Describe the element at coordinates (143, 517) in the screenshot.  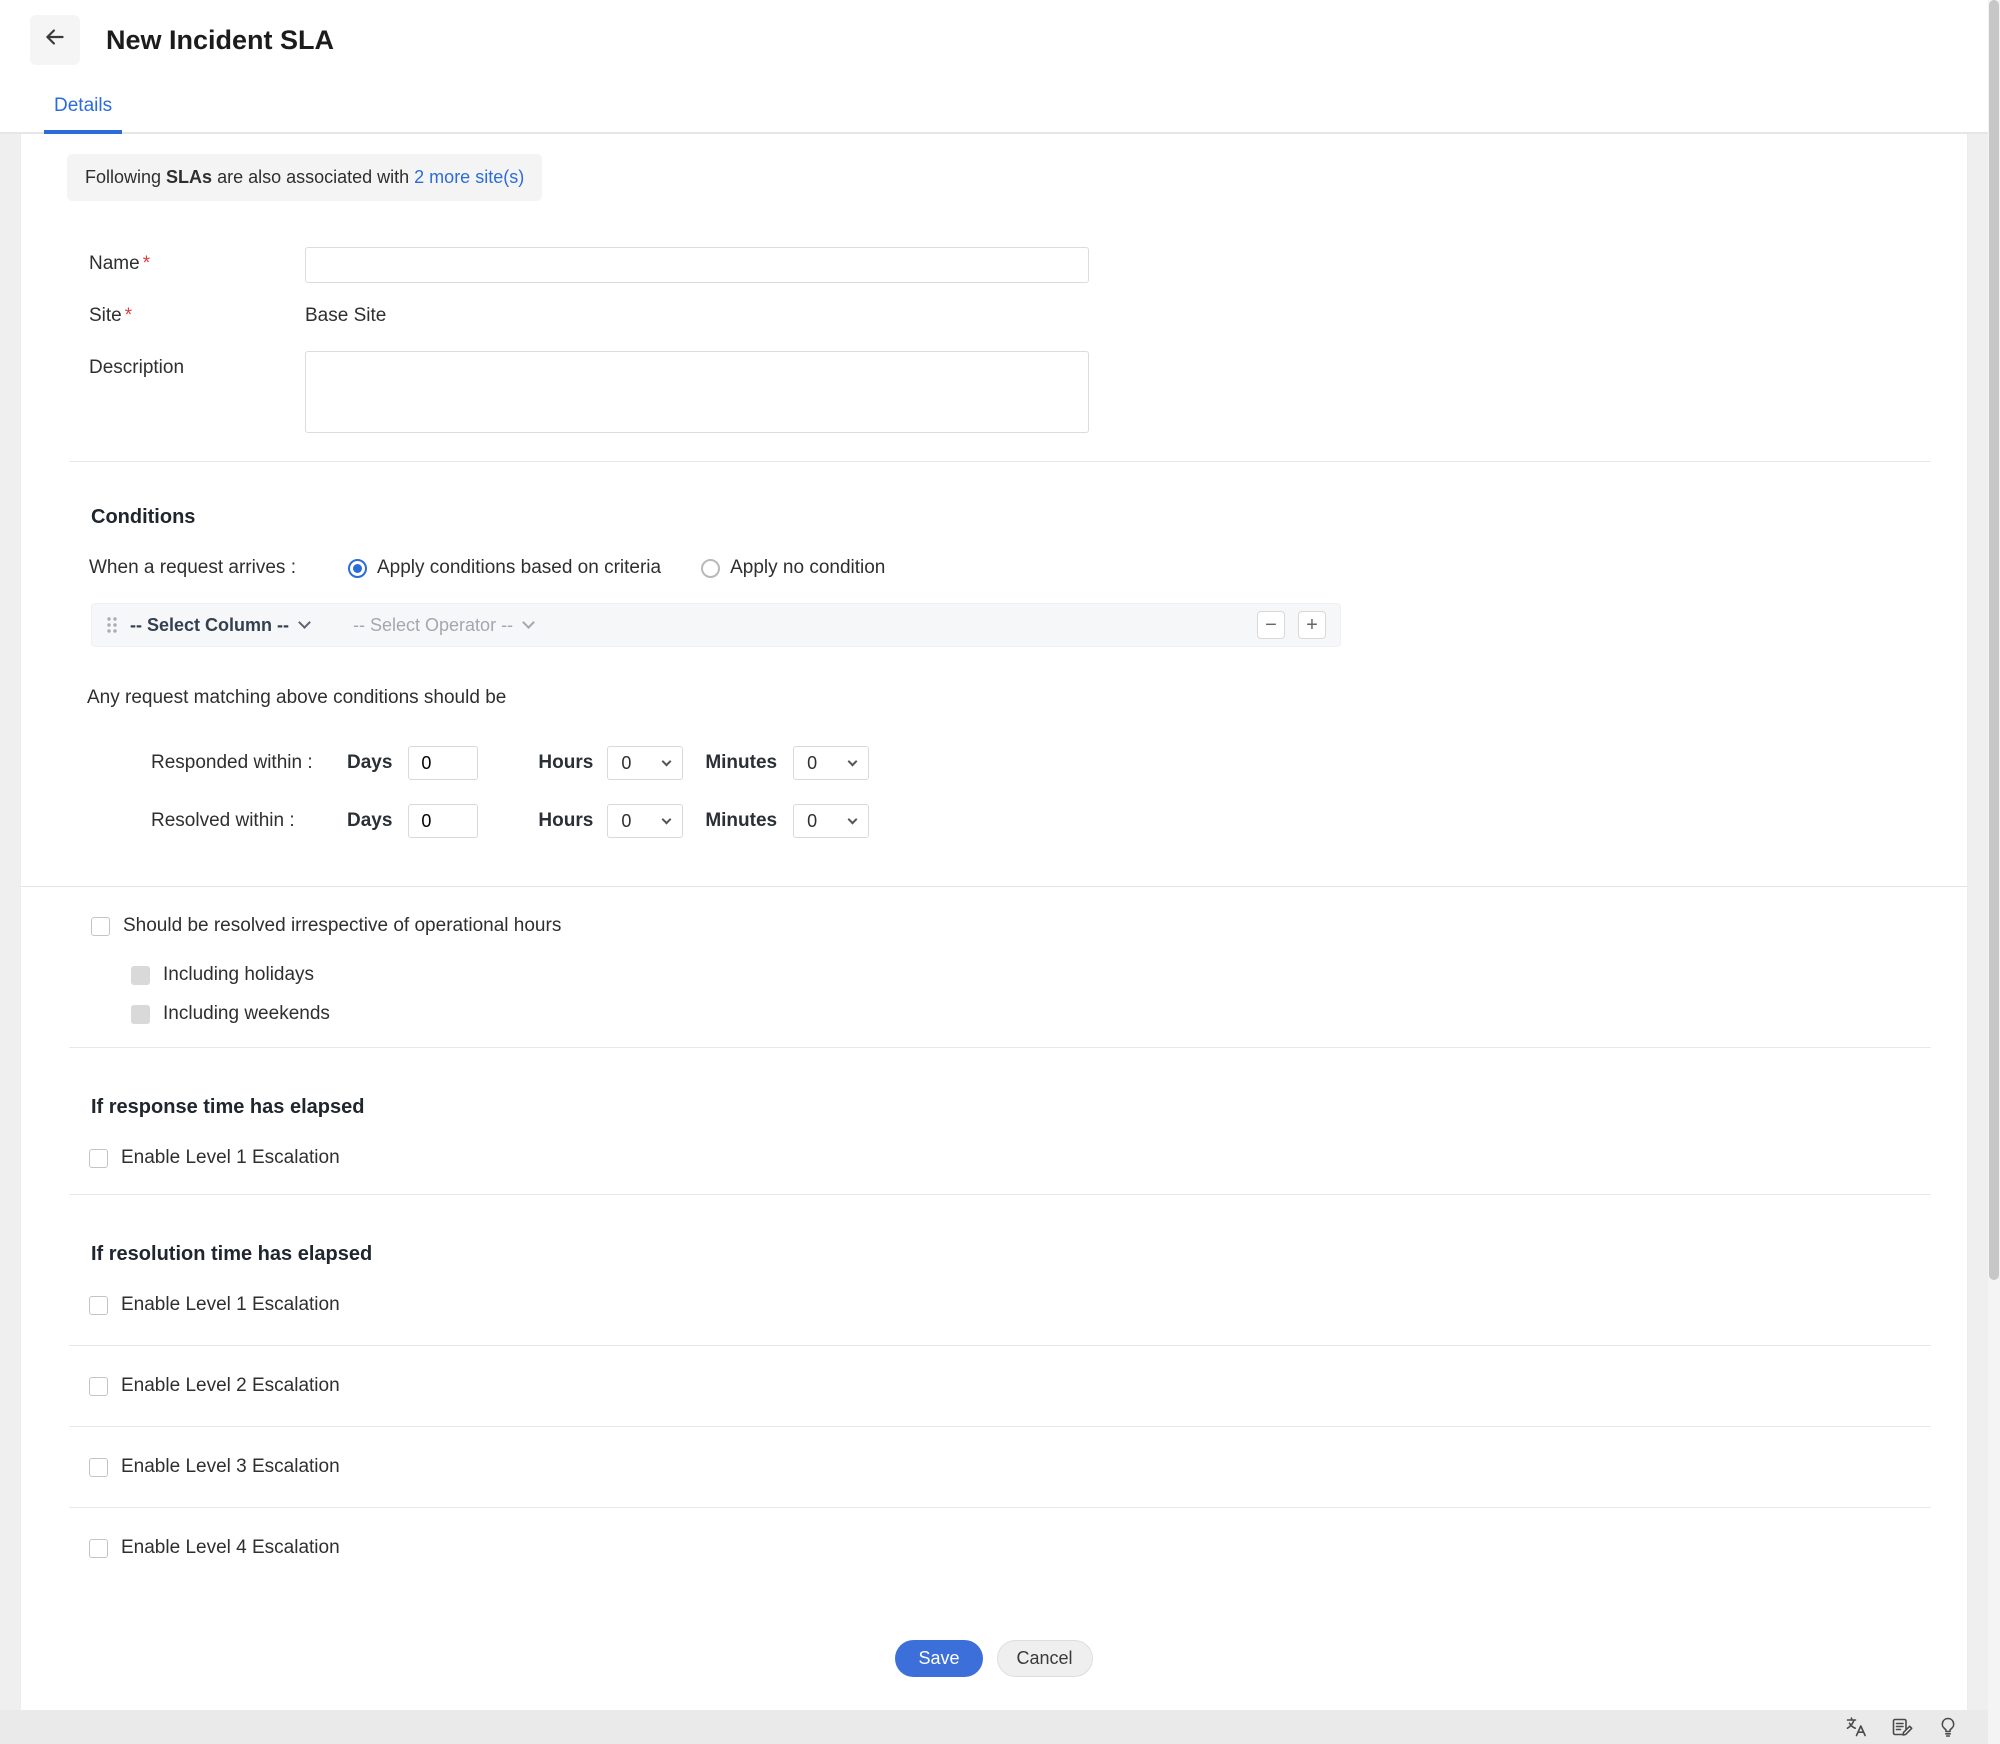
I see `conditions-heading: Conditions` at that location.